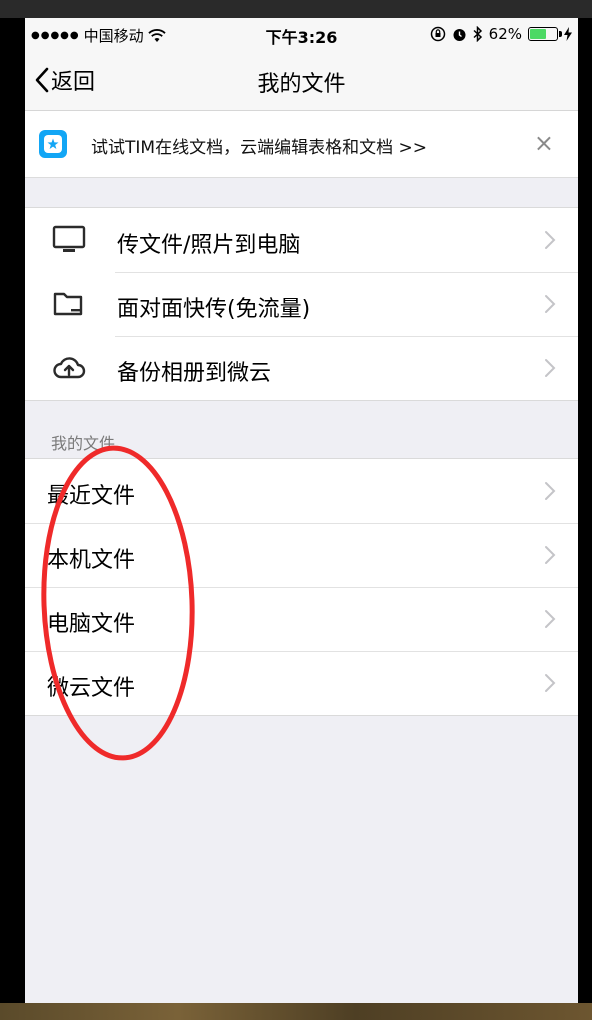  What do you see at coordinates (301, 368) in the screenshot?
I see `list-item-backup-to-weiyun: 备份相册到微云` at bounding box center [301, 368].